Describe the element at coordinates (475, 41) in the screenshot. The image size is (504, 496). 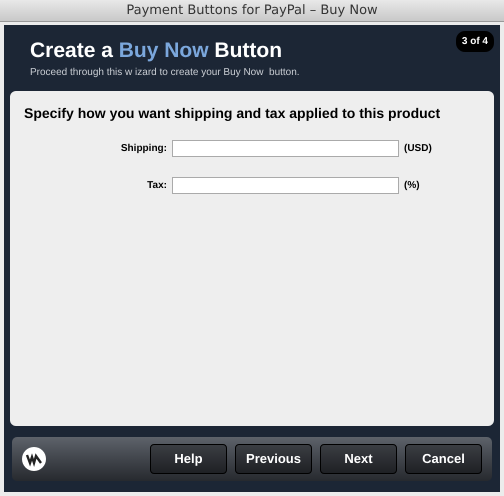
I see `step-badge: 3 of 4` at that location.